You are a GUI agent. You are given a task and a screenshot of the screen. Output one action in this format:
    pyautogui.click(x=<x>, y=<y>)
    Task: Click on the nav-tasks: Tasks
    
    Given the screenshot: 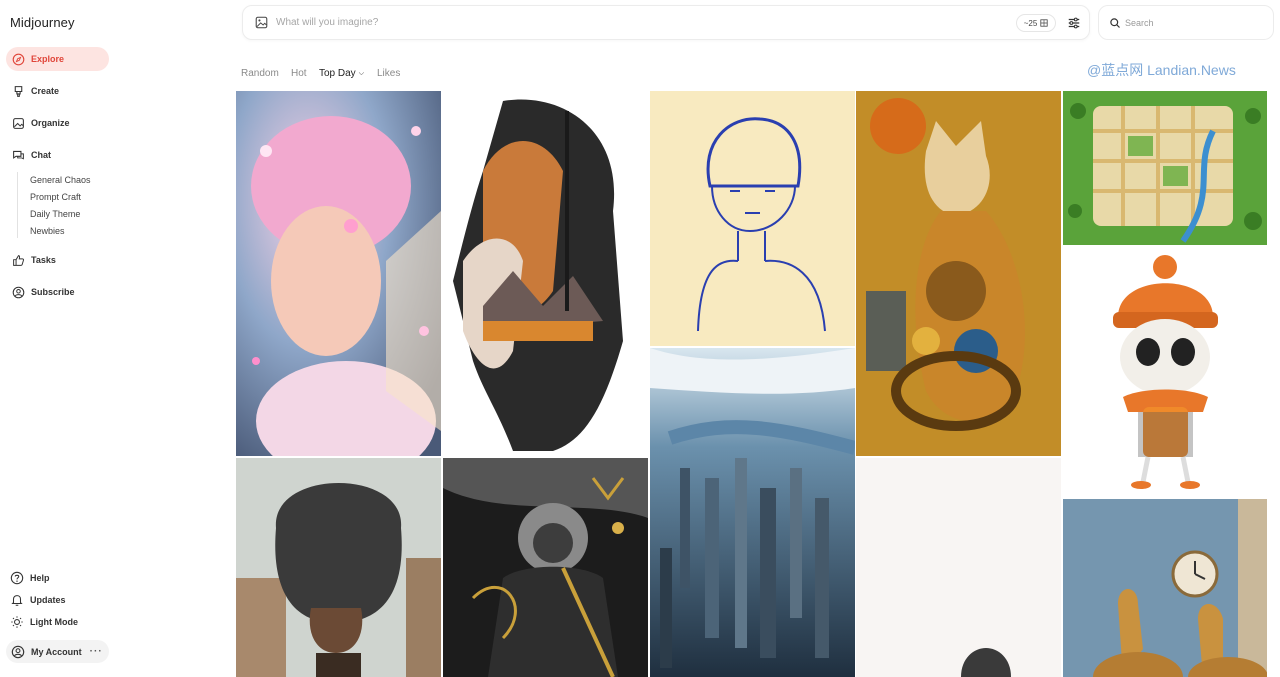 What is the action you would take?
    pyautogui.click(x=57, y=260)
    